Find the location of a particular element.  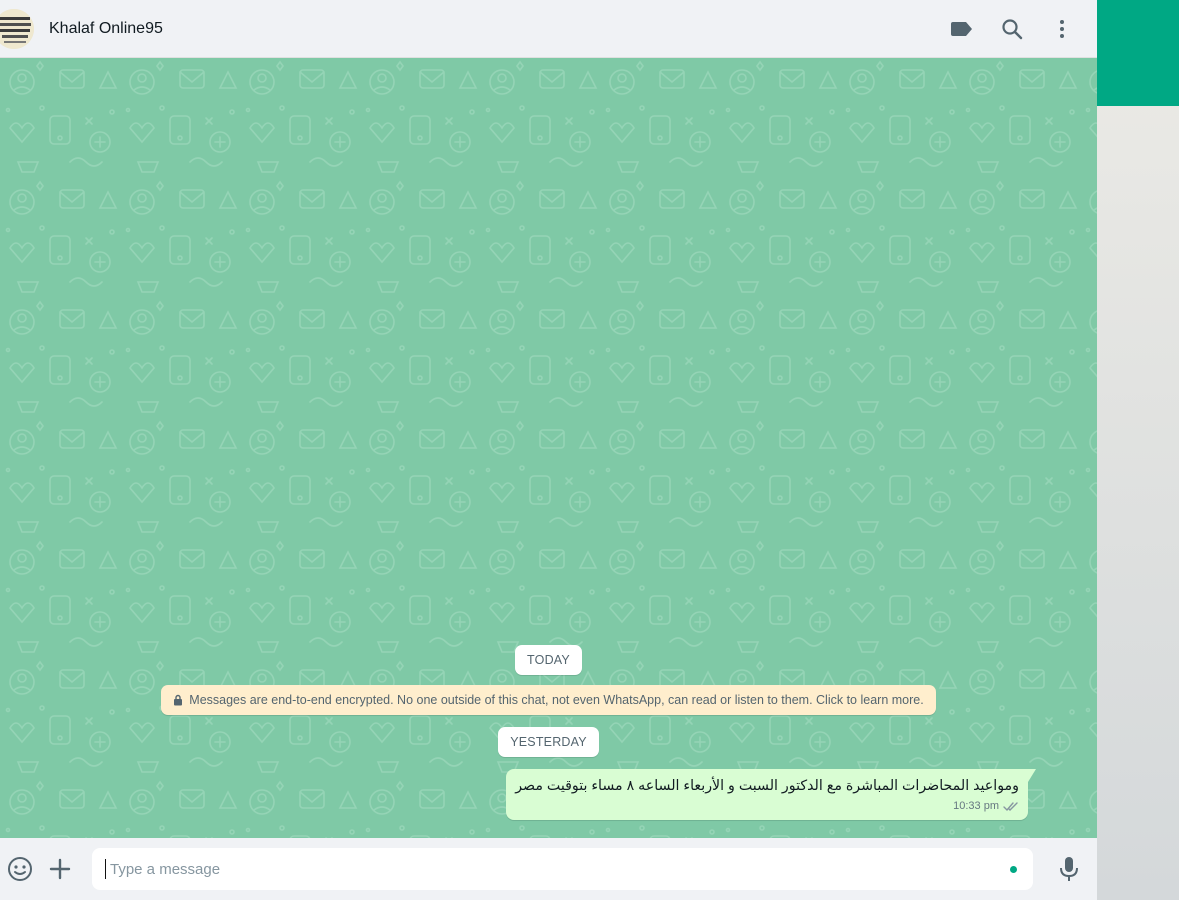

avatar is located at coordinates (17, 28).